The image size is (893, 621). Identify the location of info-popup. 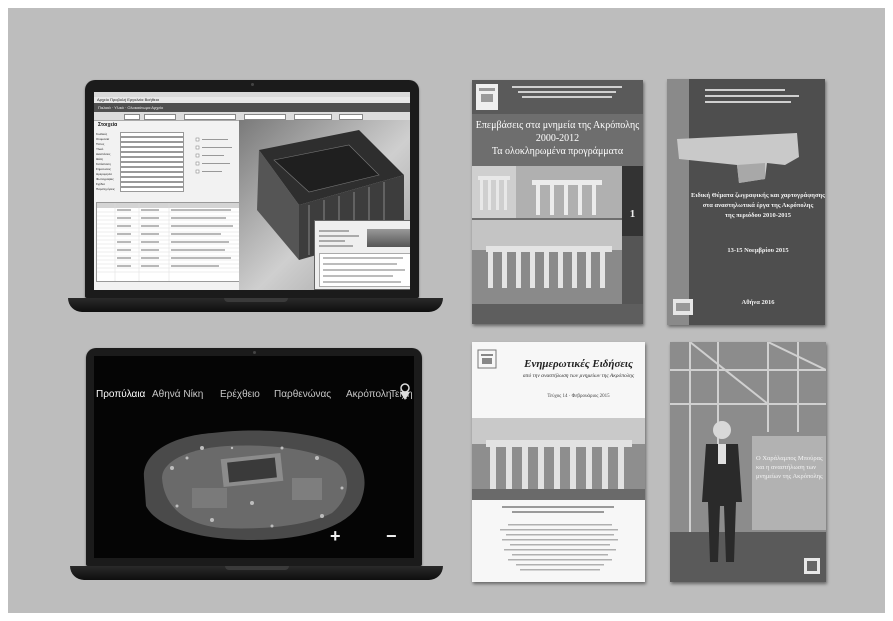
(362, 255).